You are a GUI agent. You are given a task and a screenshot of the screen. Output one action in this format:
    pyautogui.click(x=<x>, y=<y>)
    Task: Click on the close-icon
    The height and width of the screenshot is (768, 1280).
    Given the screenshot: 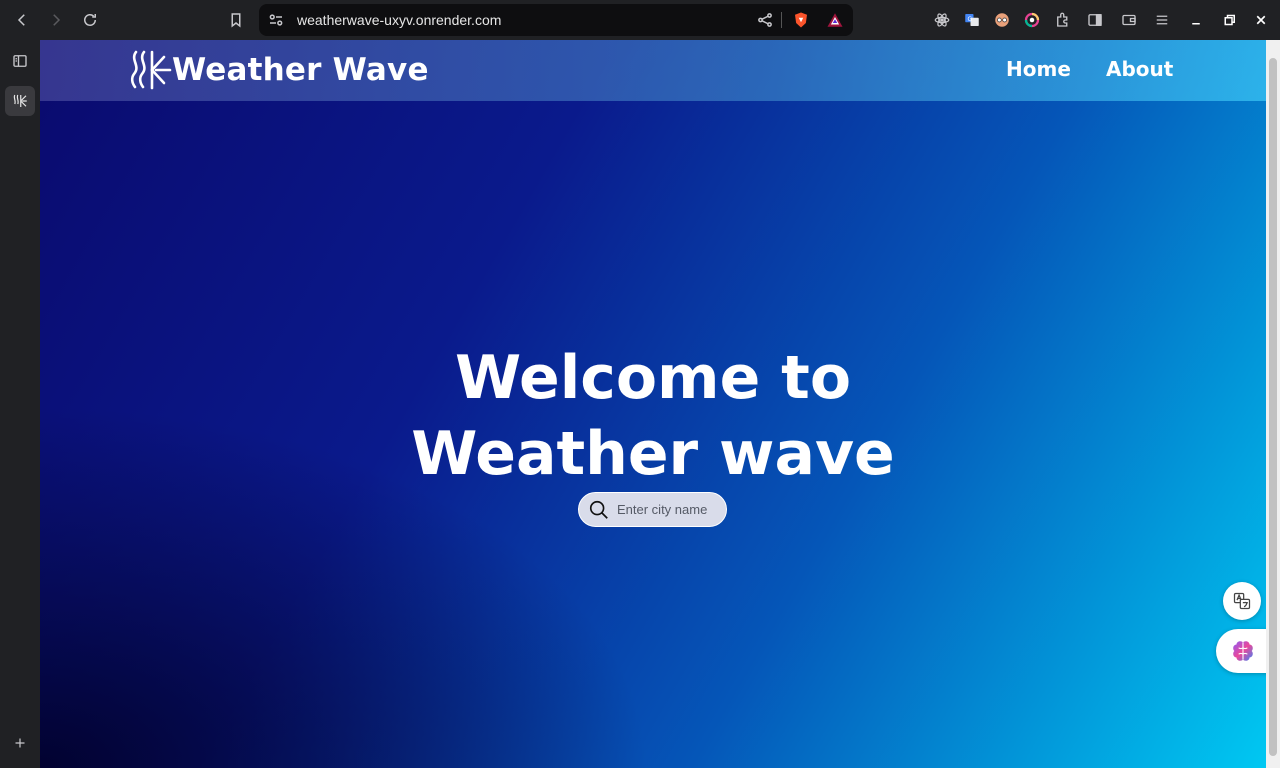 What is the action you would take?
    pyautogui.click(x=1261, y=20)
    